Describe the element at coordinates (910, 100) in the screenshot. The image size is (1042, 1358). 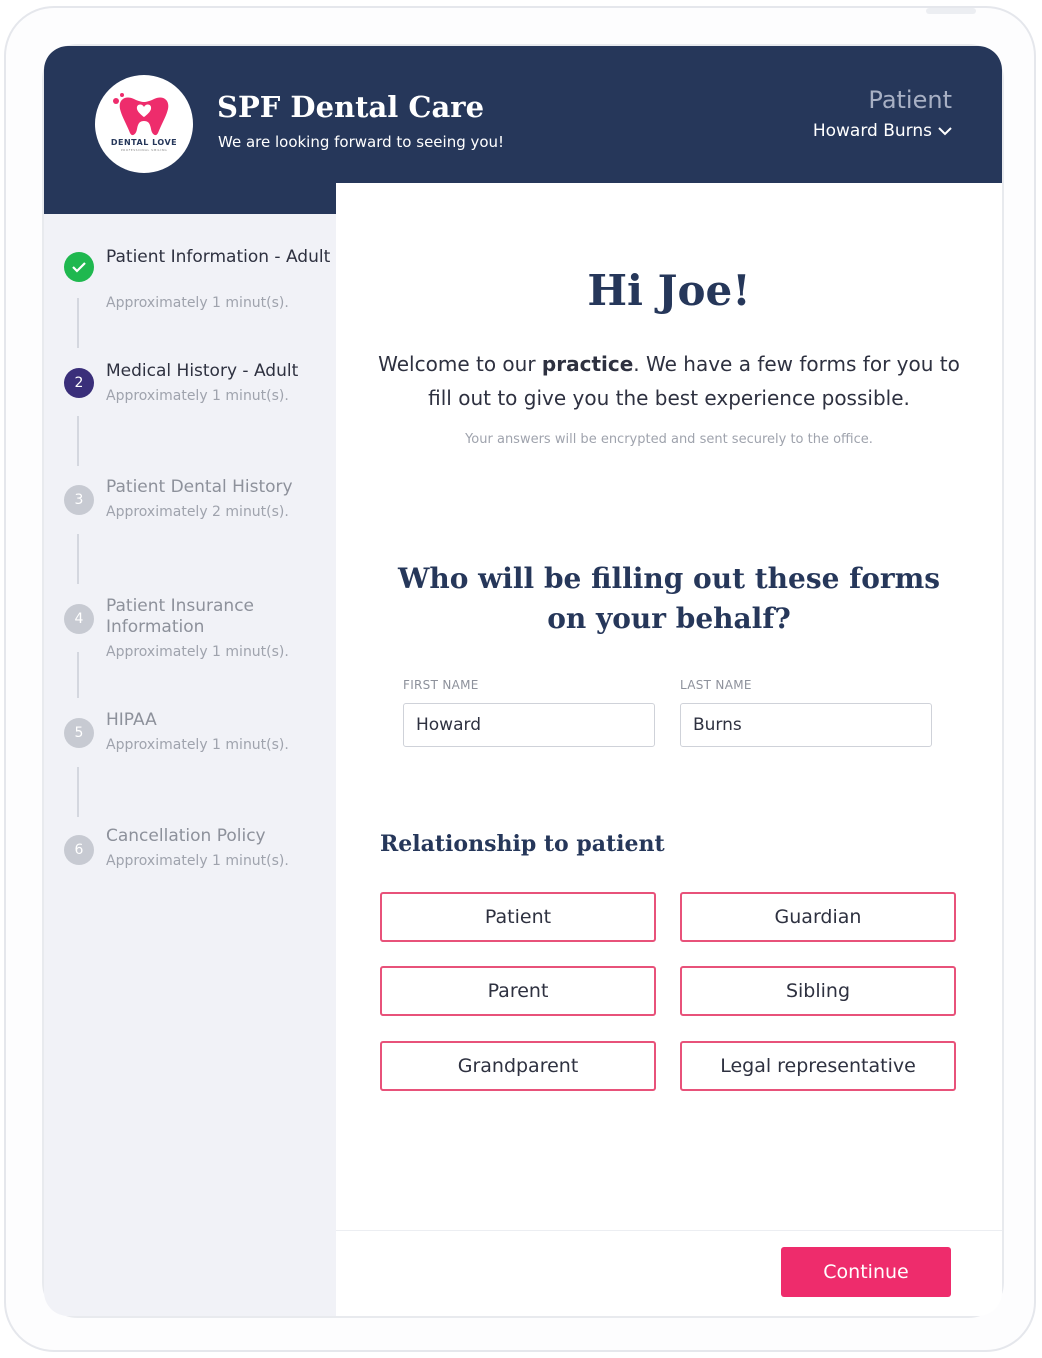
I see `role-label: Patient` at that location.